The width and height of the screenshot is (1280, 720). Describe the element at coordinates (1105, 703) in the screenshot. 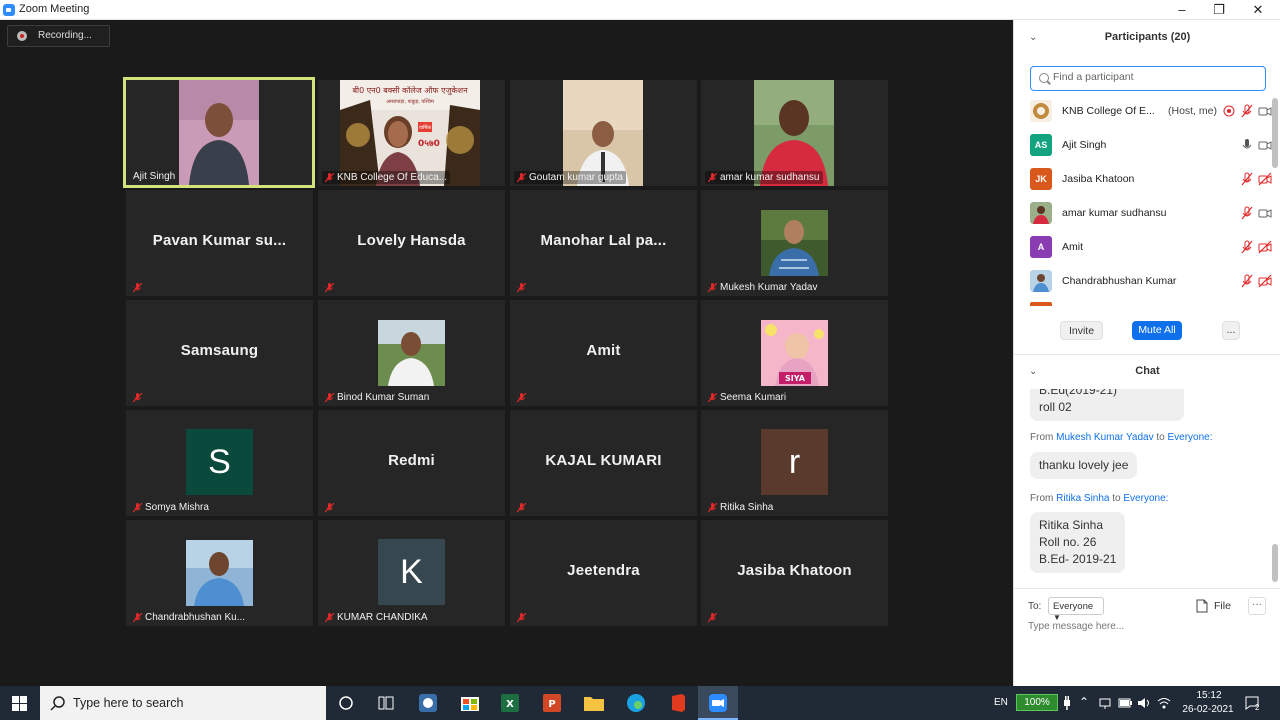

I see `network-share-icon` at that location.